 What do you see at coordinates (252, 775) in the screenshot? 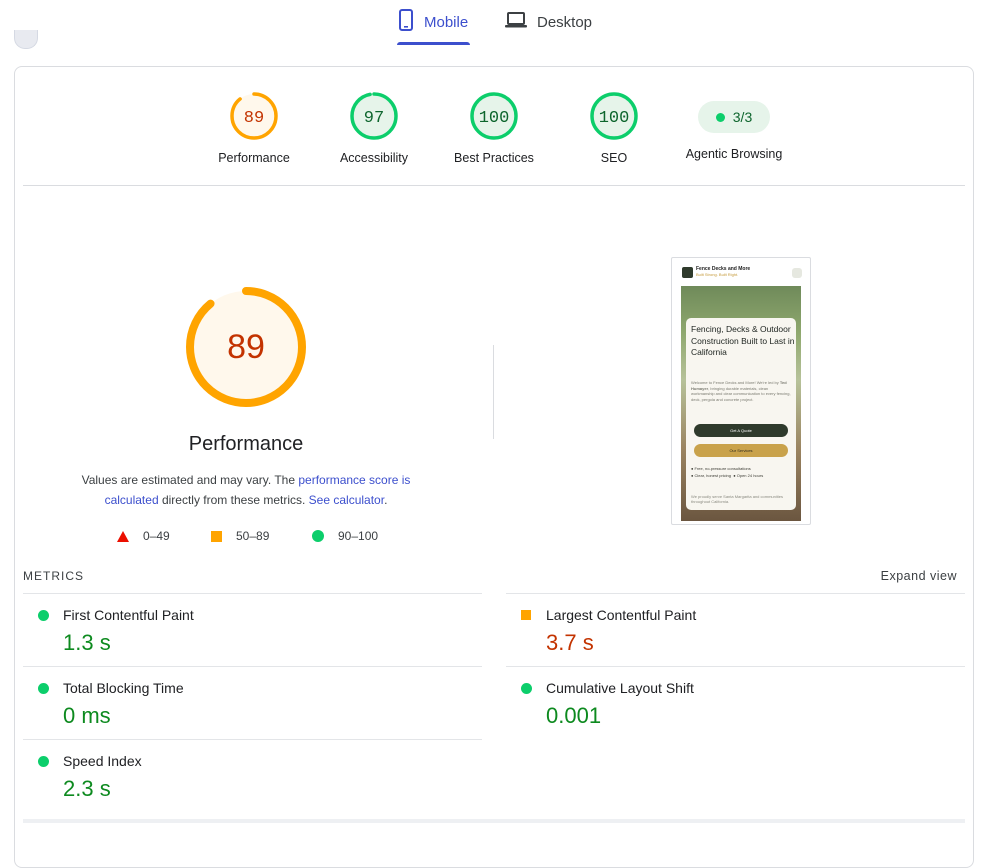
I see `metric-speed-index: Speed Index 2.3 s` at bounding box center [252, 775].